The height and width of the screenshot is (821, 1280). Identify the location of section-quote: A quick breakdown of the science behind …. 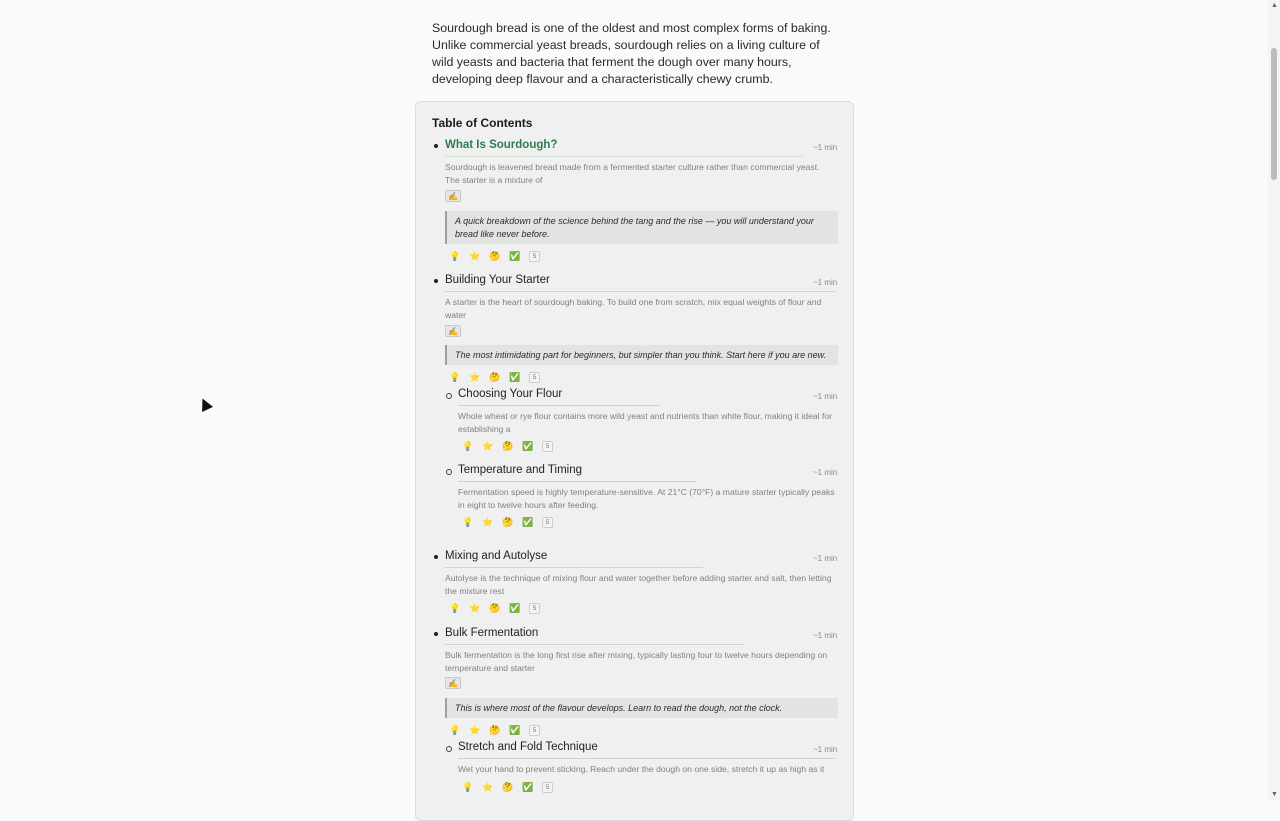
(641, 227).